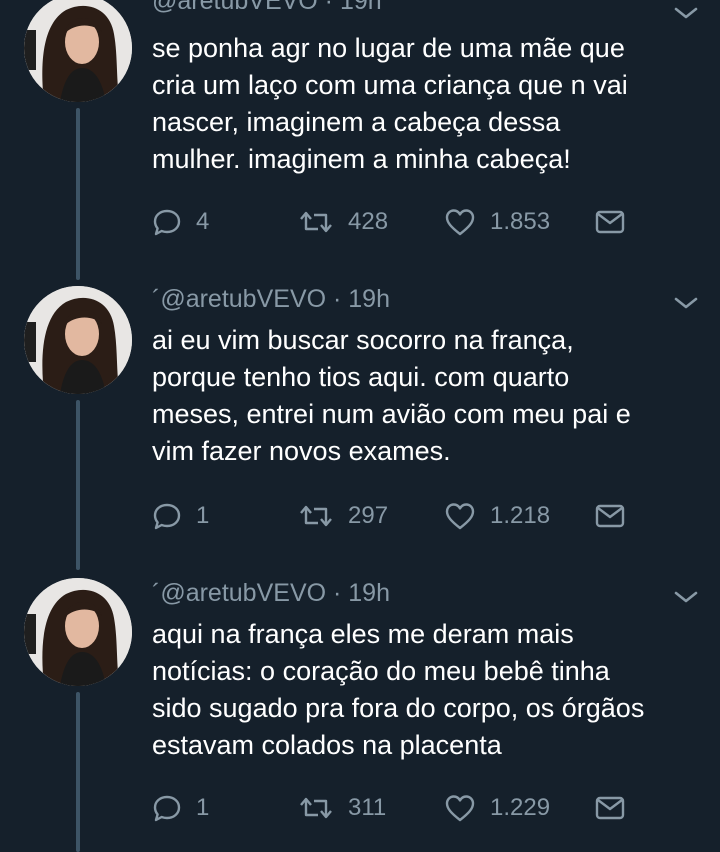 The image size is (720, 852). I want to click on like-button: 1.229, so click(497, 808).